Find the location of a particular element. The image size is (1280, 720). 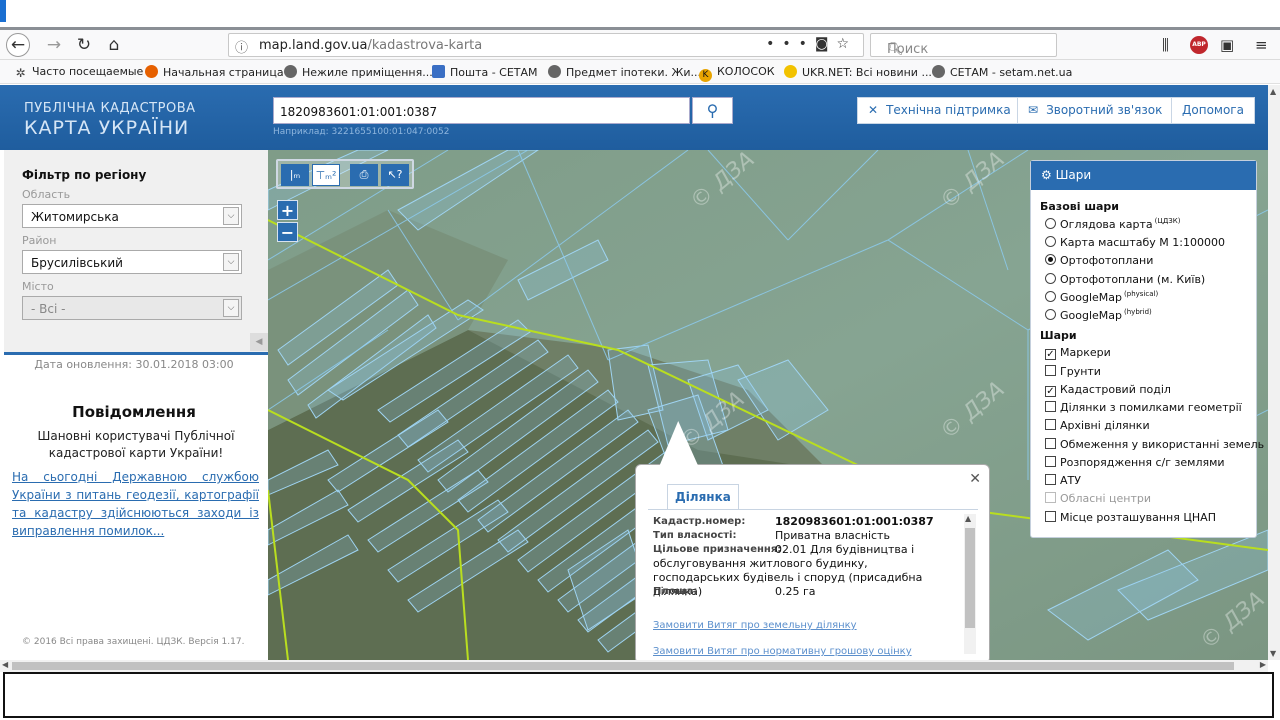

forward-arrow-icon: → is located at coordinates (54, 45).